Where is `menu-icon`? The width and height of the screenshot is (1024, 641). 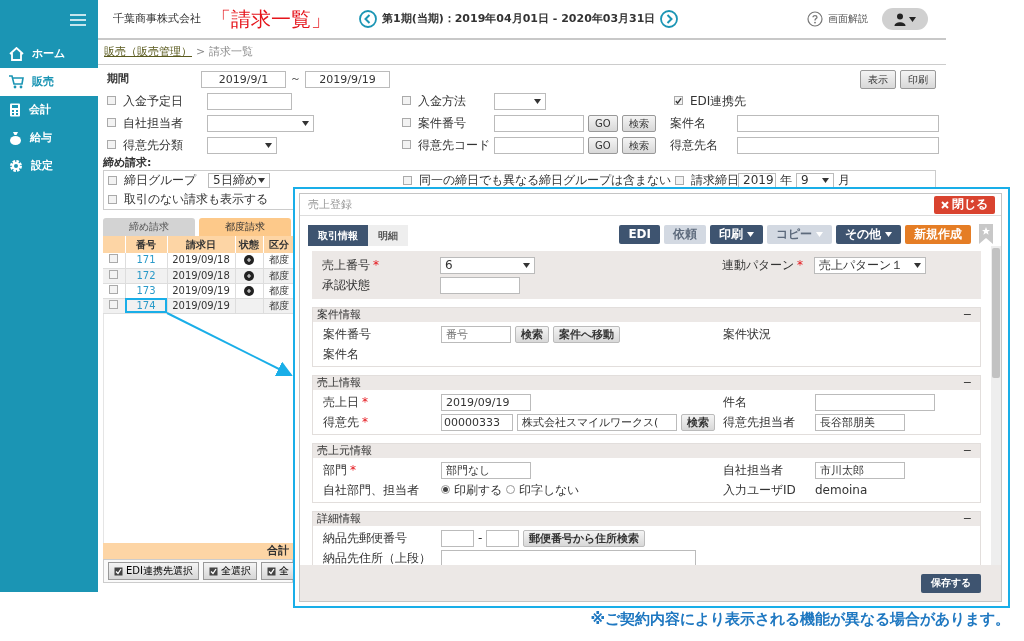 menu-icon is located at coordinates (78, 20).